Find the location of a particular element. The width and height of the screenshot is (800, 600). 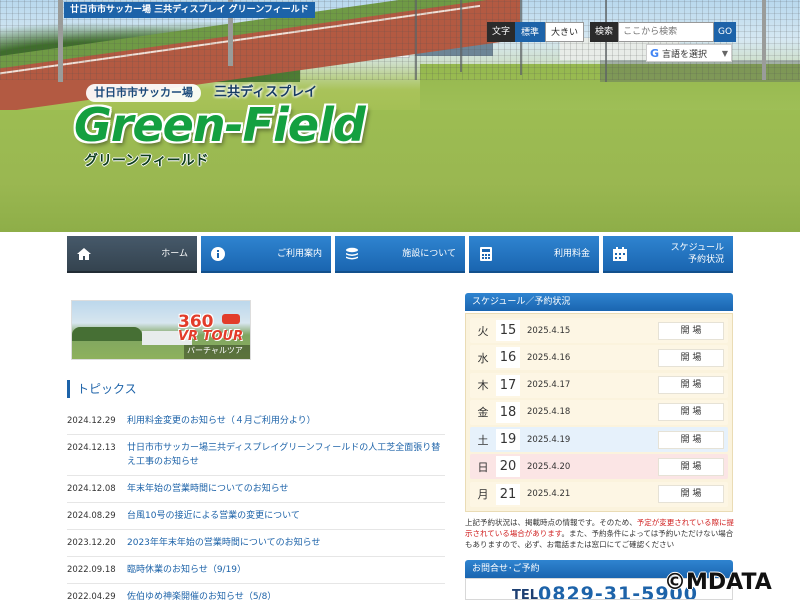

schedule-day-number: 16 is located at coordinates (508, 358).